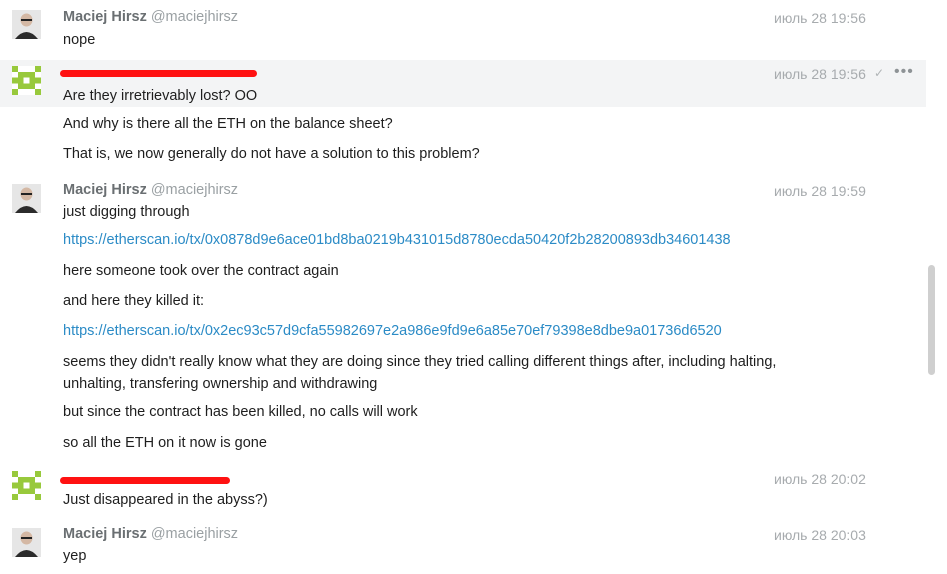 This screenshot has height=574, width=947. I want to click on message-text: Are they irretrievably lost? OO, so click(160, 96).